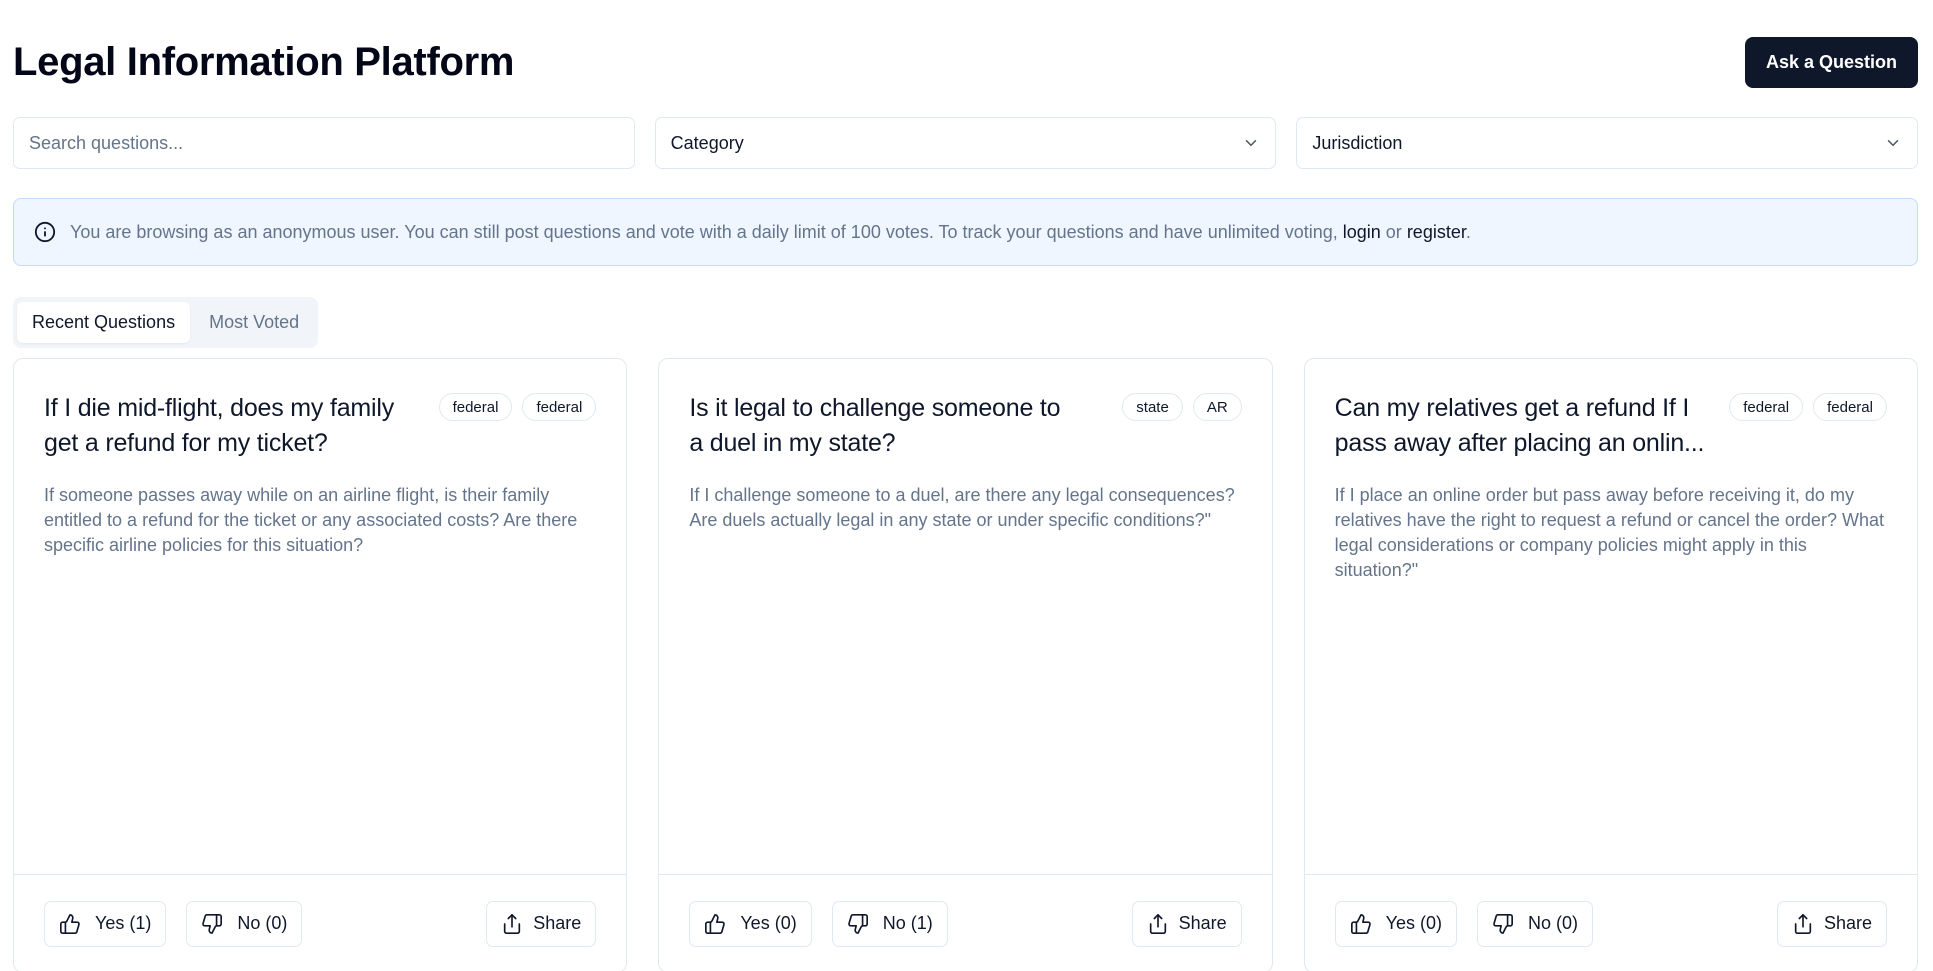  I want to click on badge-group: state AR, so click(1182, 426).